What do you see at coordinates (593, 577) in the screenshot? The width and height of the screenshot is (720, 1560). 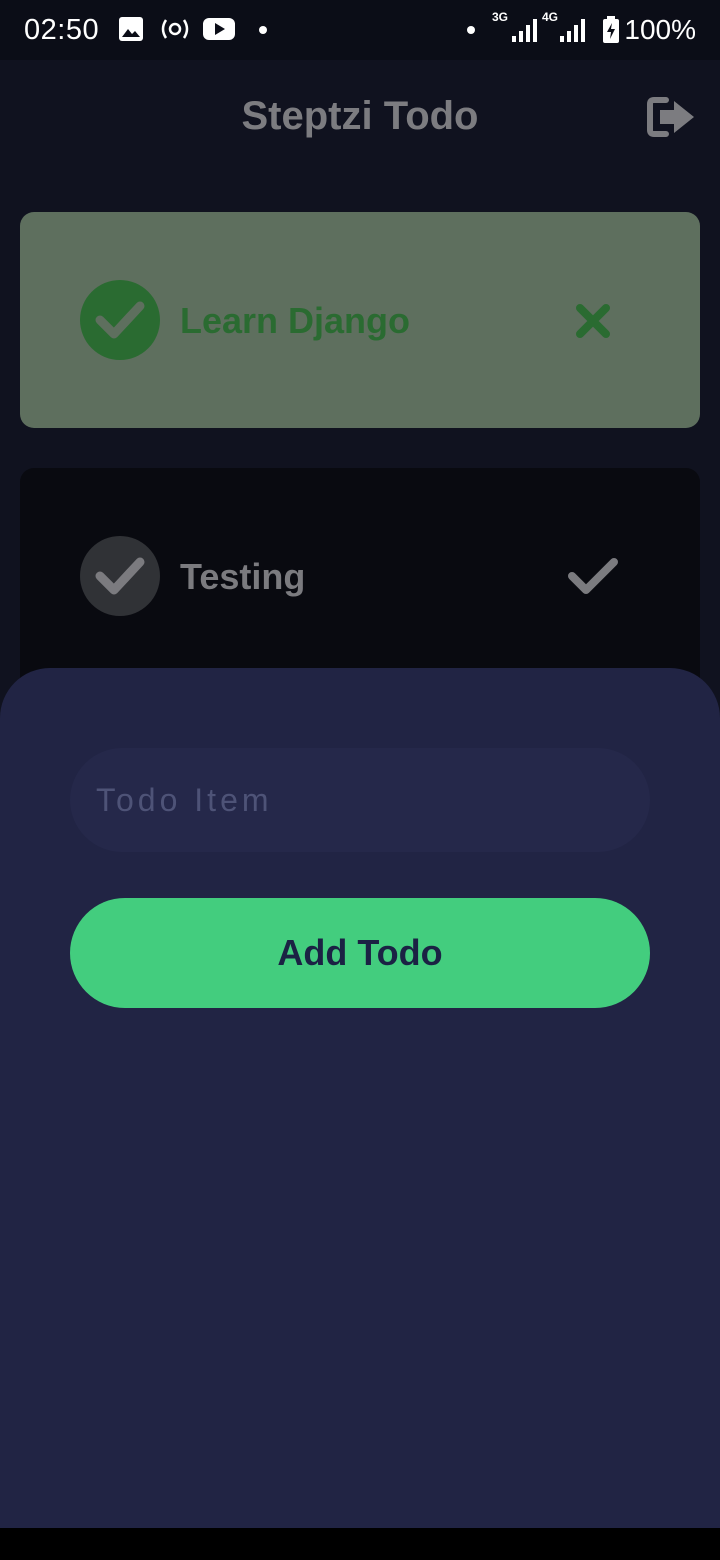 I see `check-icon` at bounding box center [593, 577].